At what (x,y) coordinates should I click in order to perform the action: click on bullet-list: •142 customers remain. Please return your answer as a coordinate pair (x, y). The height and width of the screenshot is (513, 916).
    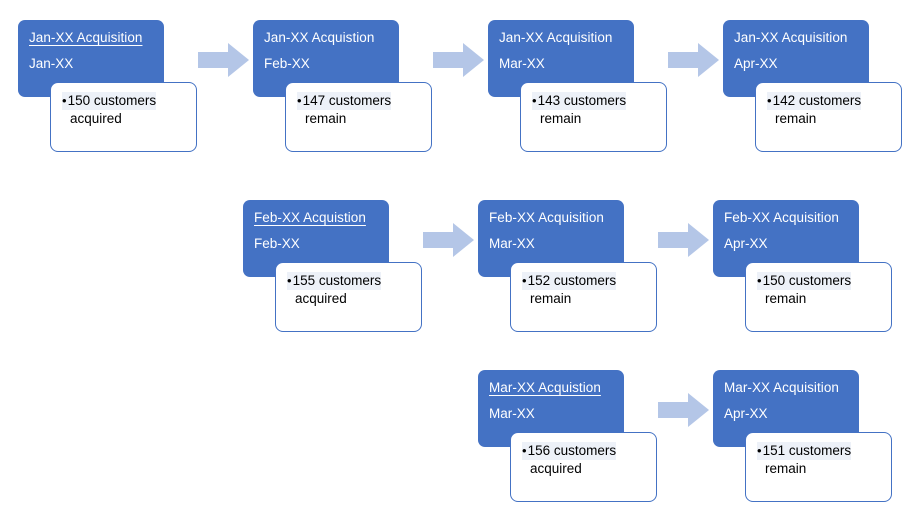
    Looking at the image, I should click on (828, 110).